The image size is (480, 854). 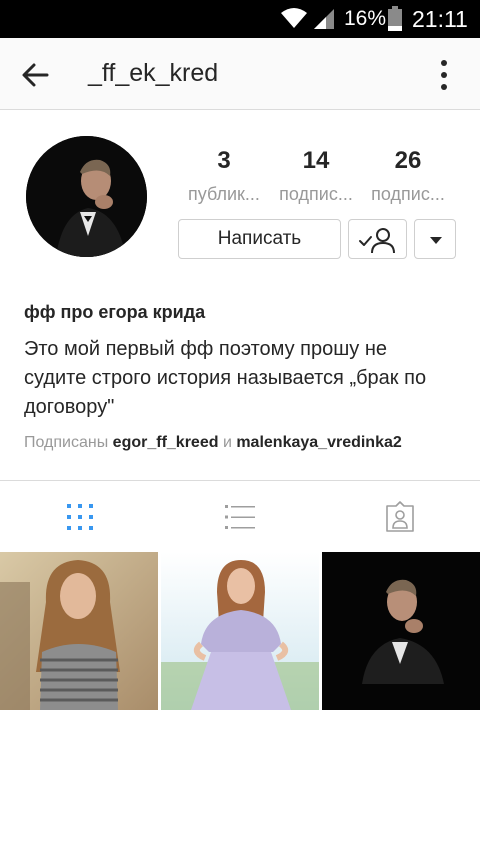 I want to click on more-vertical-icon, so click(x=444, y=75).